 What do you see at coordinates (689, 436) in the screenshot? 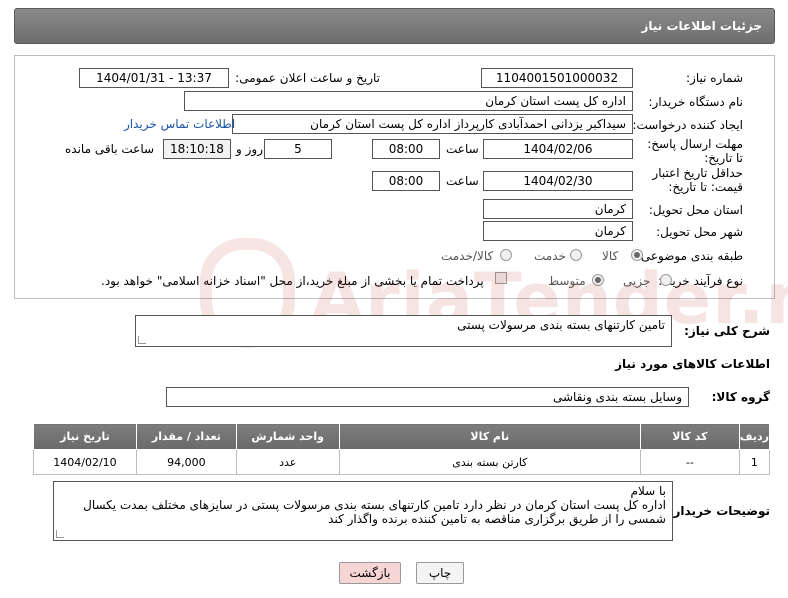
I see `col-header-goods-code: کد کالا` at bounding box center [689, 436].